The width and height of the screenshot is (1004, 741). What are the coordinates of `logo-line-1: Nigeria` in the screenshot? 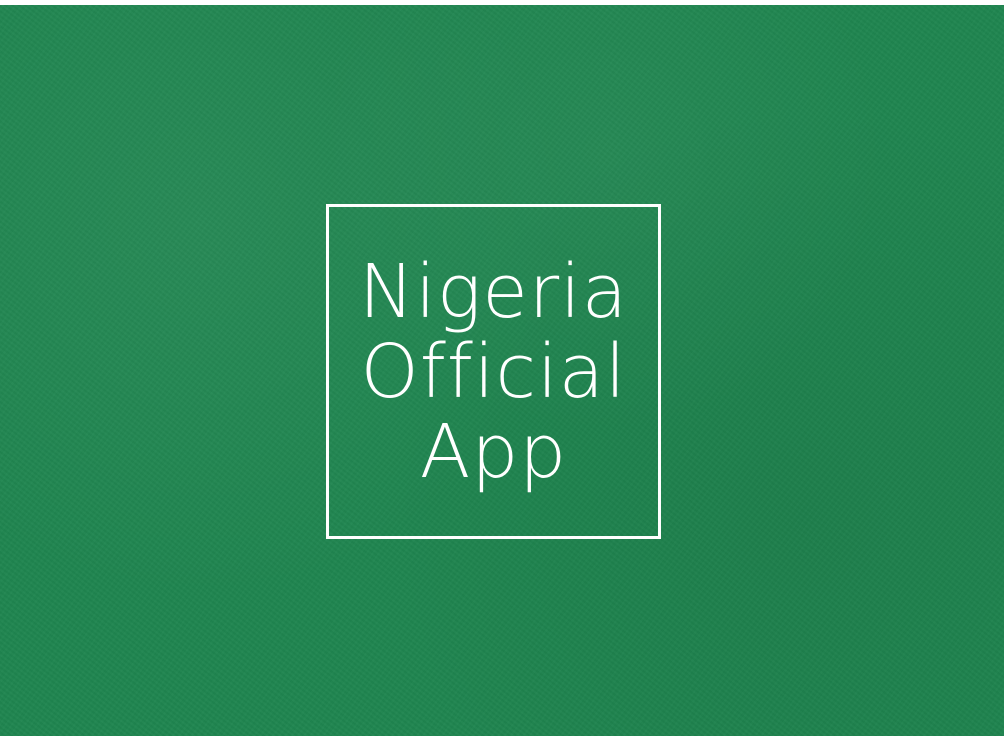 It's located at (493, 291).